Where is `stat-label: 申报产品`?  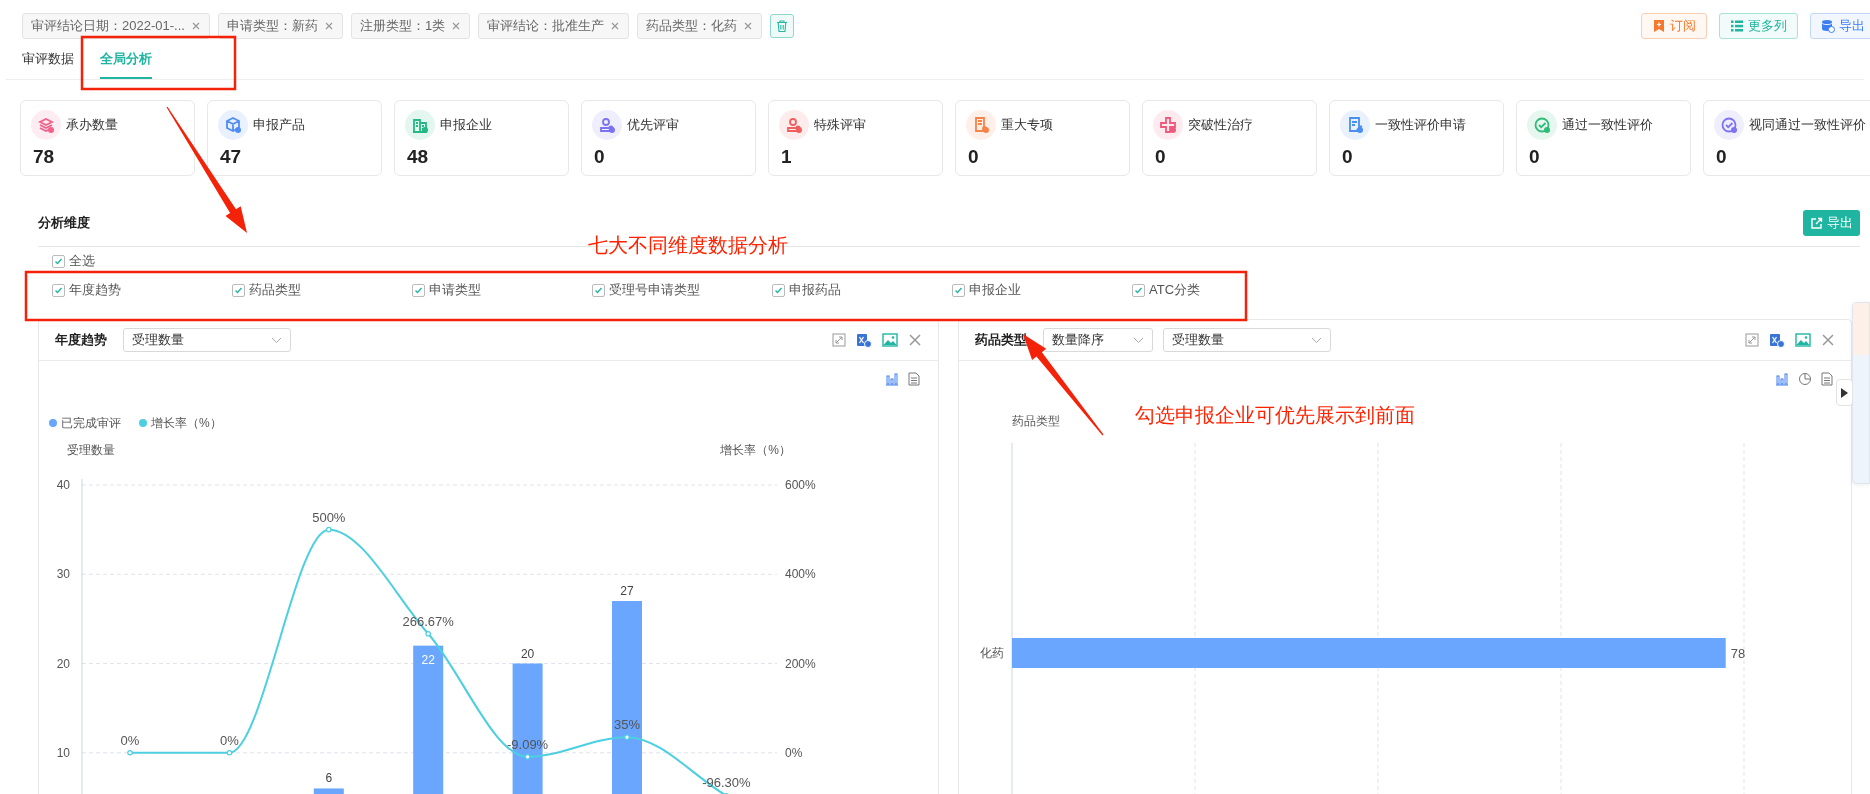 stat-label: 申报产品 is located at coordinates (279, 125).